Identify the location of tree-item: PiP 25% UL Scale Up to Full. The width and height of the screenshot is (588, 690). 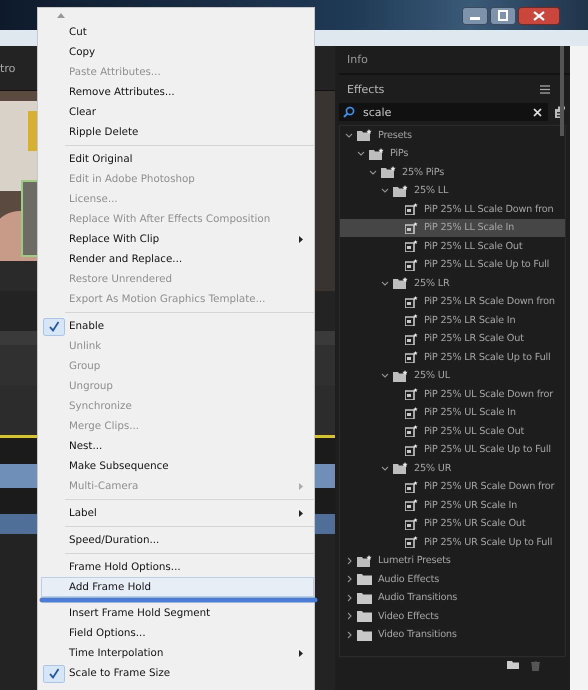
(452, 449).